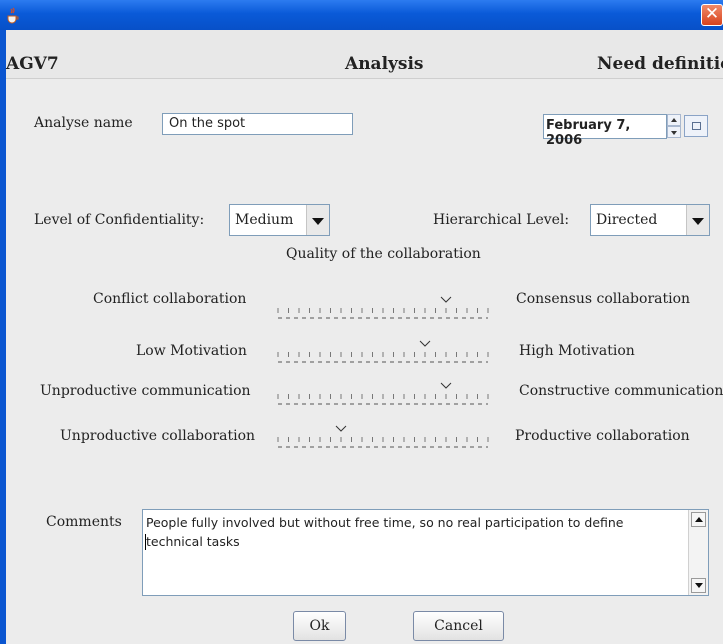 The image size is (723, 644). What do you see at coordinates (698, 585) in the screenshot?
I see `scroll-down-button` at bounding box center [698, 585].